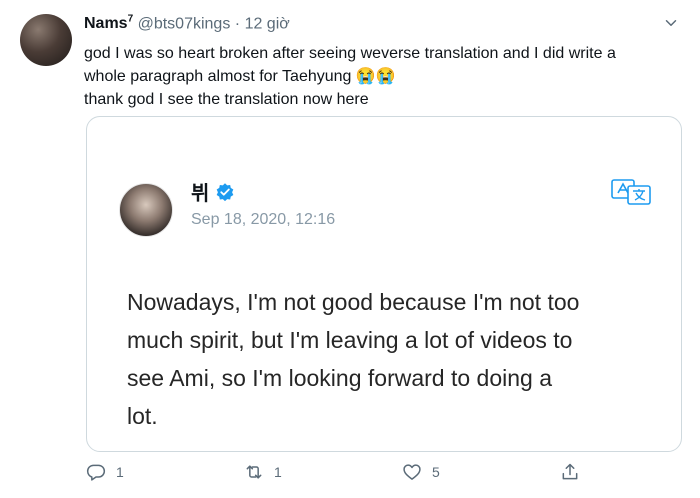 The image size is (700, 498). Describe the element at coordinates (412, 472) in the screenshot. I see `heart-icon` at that location.